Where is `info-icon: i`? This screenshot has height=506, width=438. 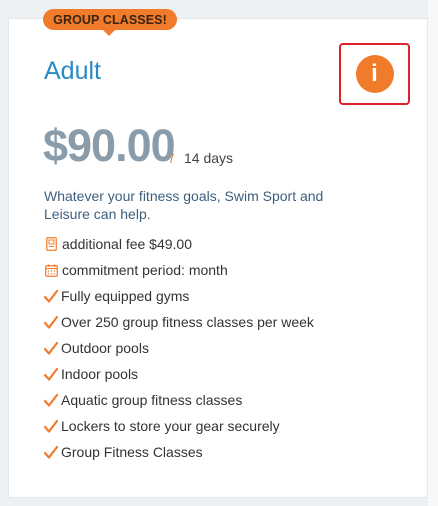
info-icon: i is located at coordinates (374, 74).